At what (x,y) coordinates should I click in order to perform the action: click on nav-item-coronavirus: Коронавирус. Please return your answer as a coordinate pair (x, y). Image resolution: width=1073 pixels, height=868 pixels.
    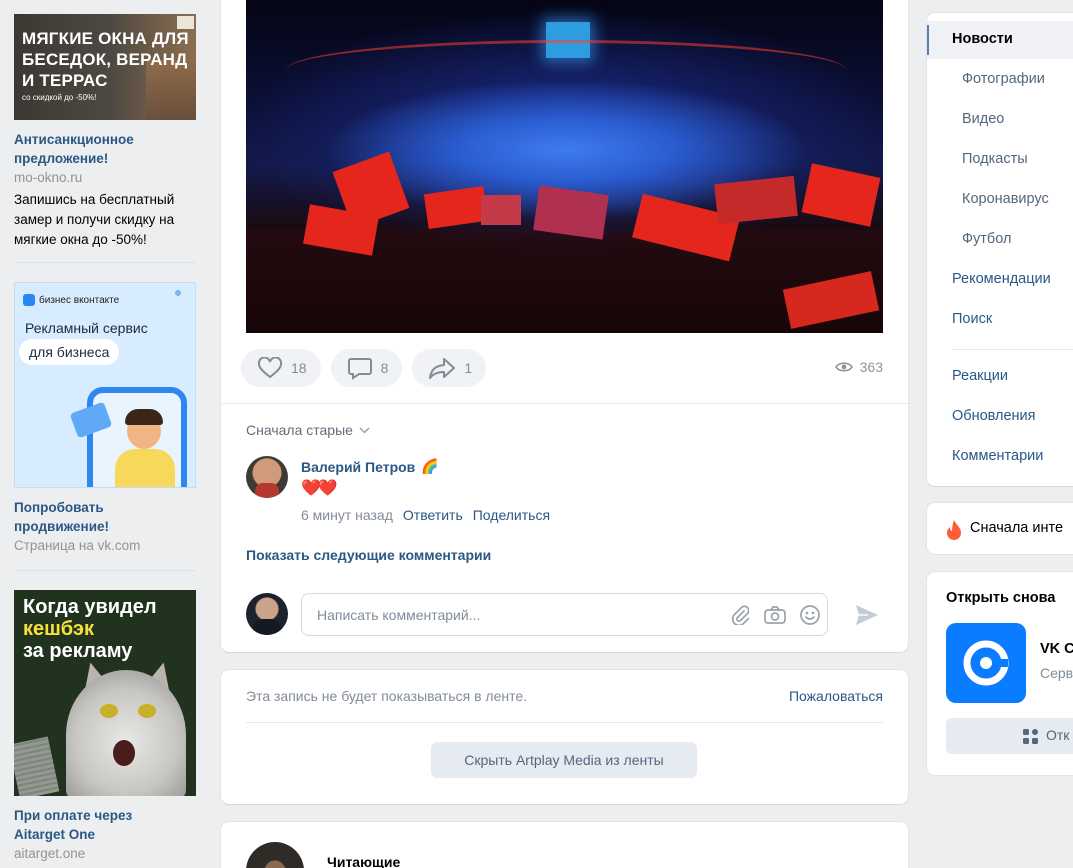
    Looking at the image, I should click on (1005, 199).